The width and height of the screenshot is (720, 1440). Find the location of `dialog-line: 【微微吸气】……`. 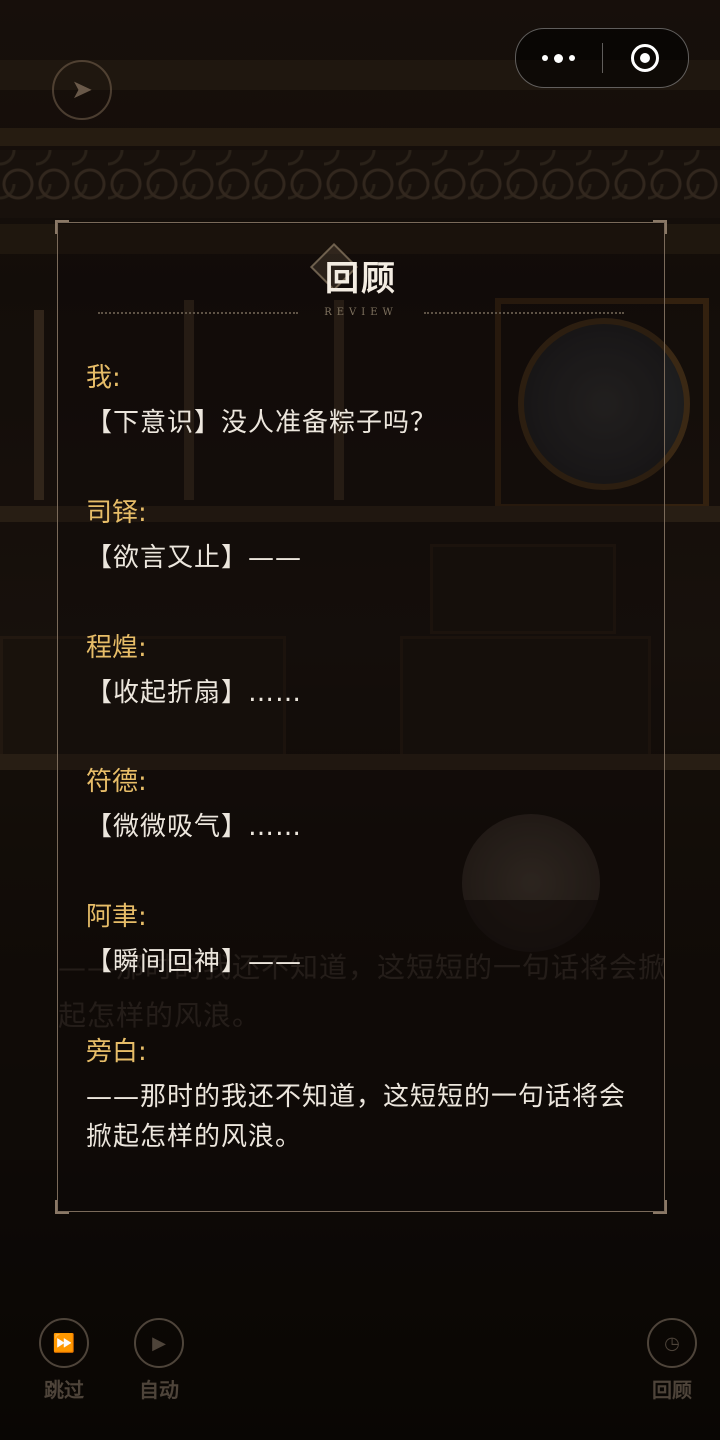

dialog-line: 【微微吸气】…… is located at coordinates (194, 827).